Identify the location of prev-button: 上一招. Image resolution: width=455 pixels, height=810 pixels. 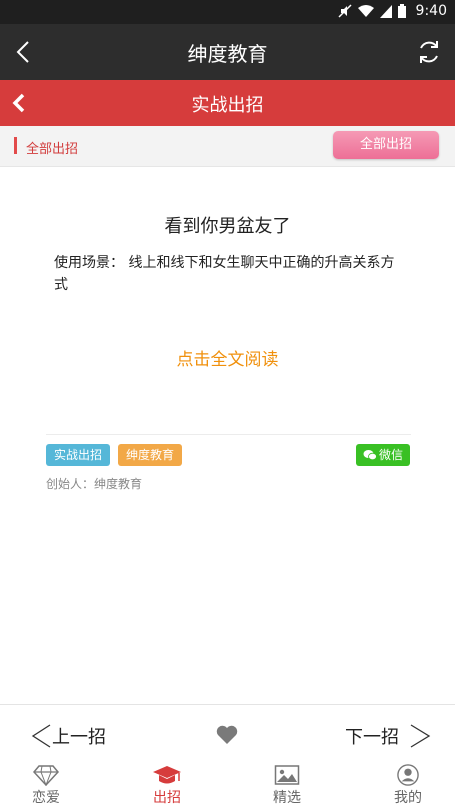
(68, 736).